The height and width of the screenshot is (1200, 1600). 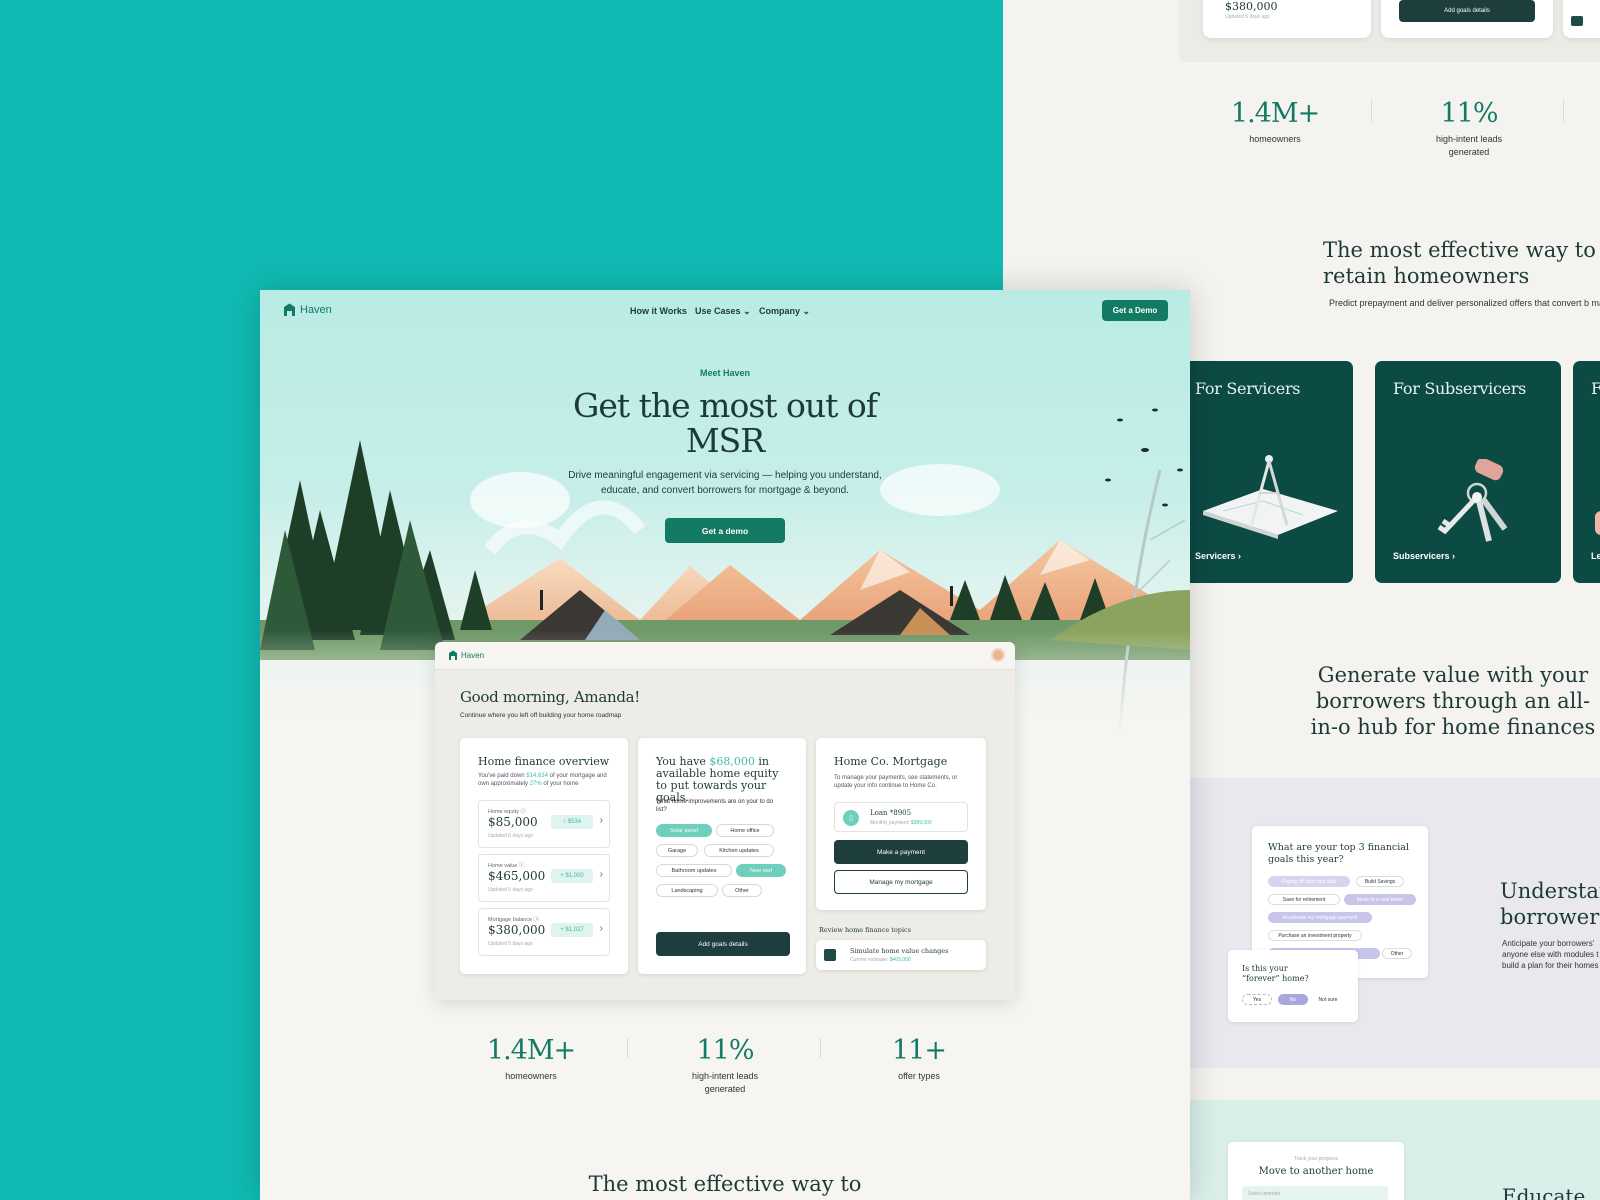 What do you see at coordinates (1316, 1159) in the screenshot?
I see `card-subtitle: Track your progress` at bounding box center [1316, 1159].